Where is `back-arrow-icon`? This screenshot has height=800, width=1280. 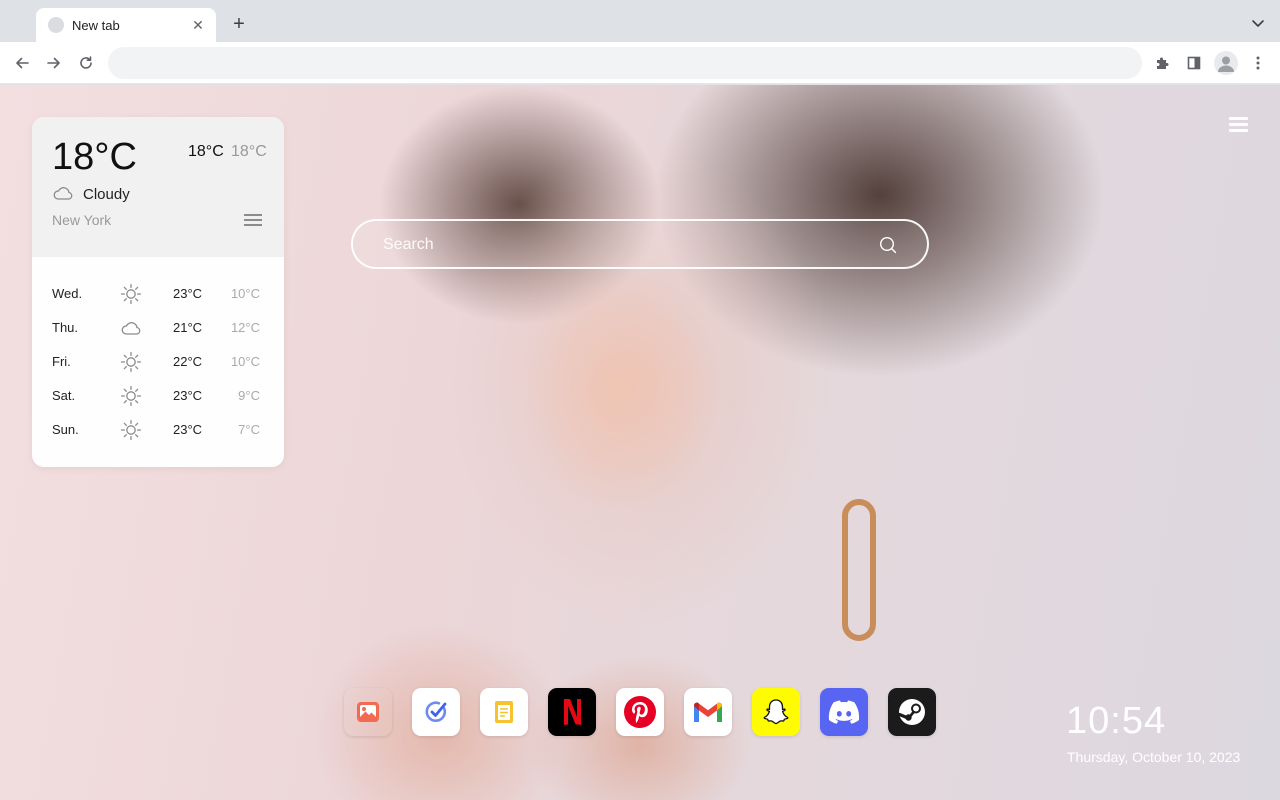
back-arrow-icon is located at coordinates (22, 63).